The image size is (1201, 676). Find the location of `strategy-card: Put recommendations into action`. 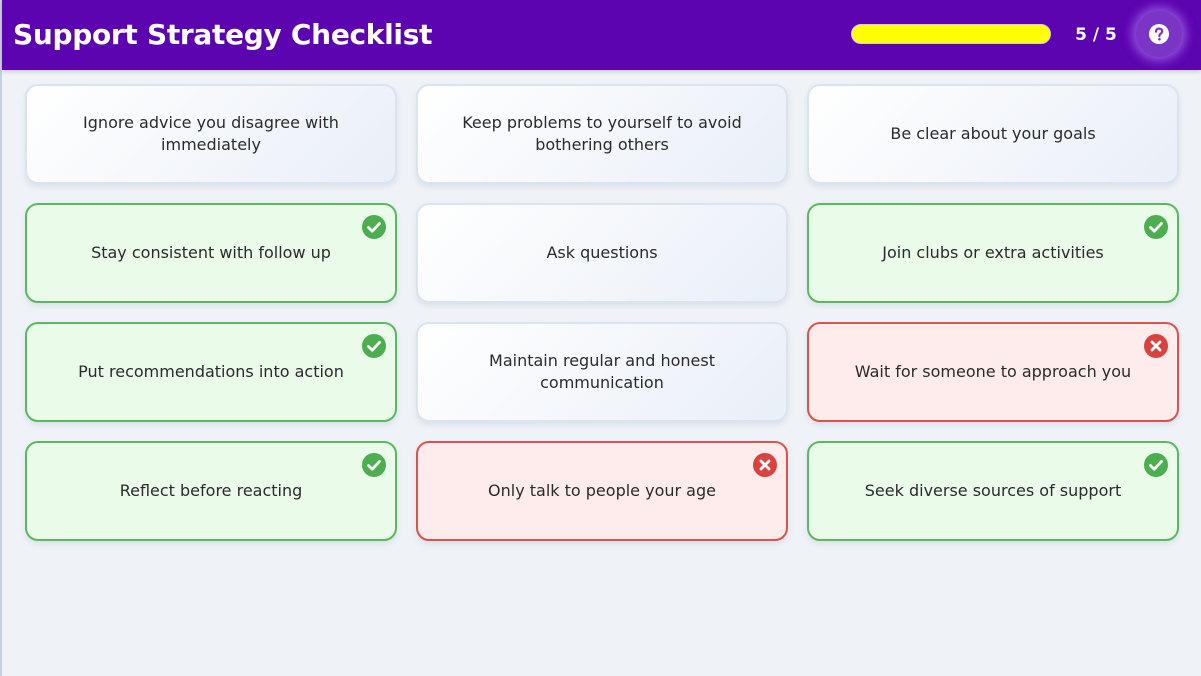

strategy-card: Put recommendations into action is located at coordinates (211, 372).